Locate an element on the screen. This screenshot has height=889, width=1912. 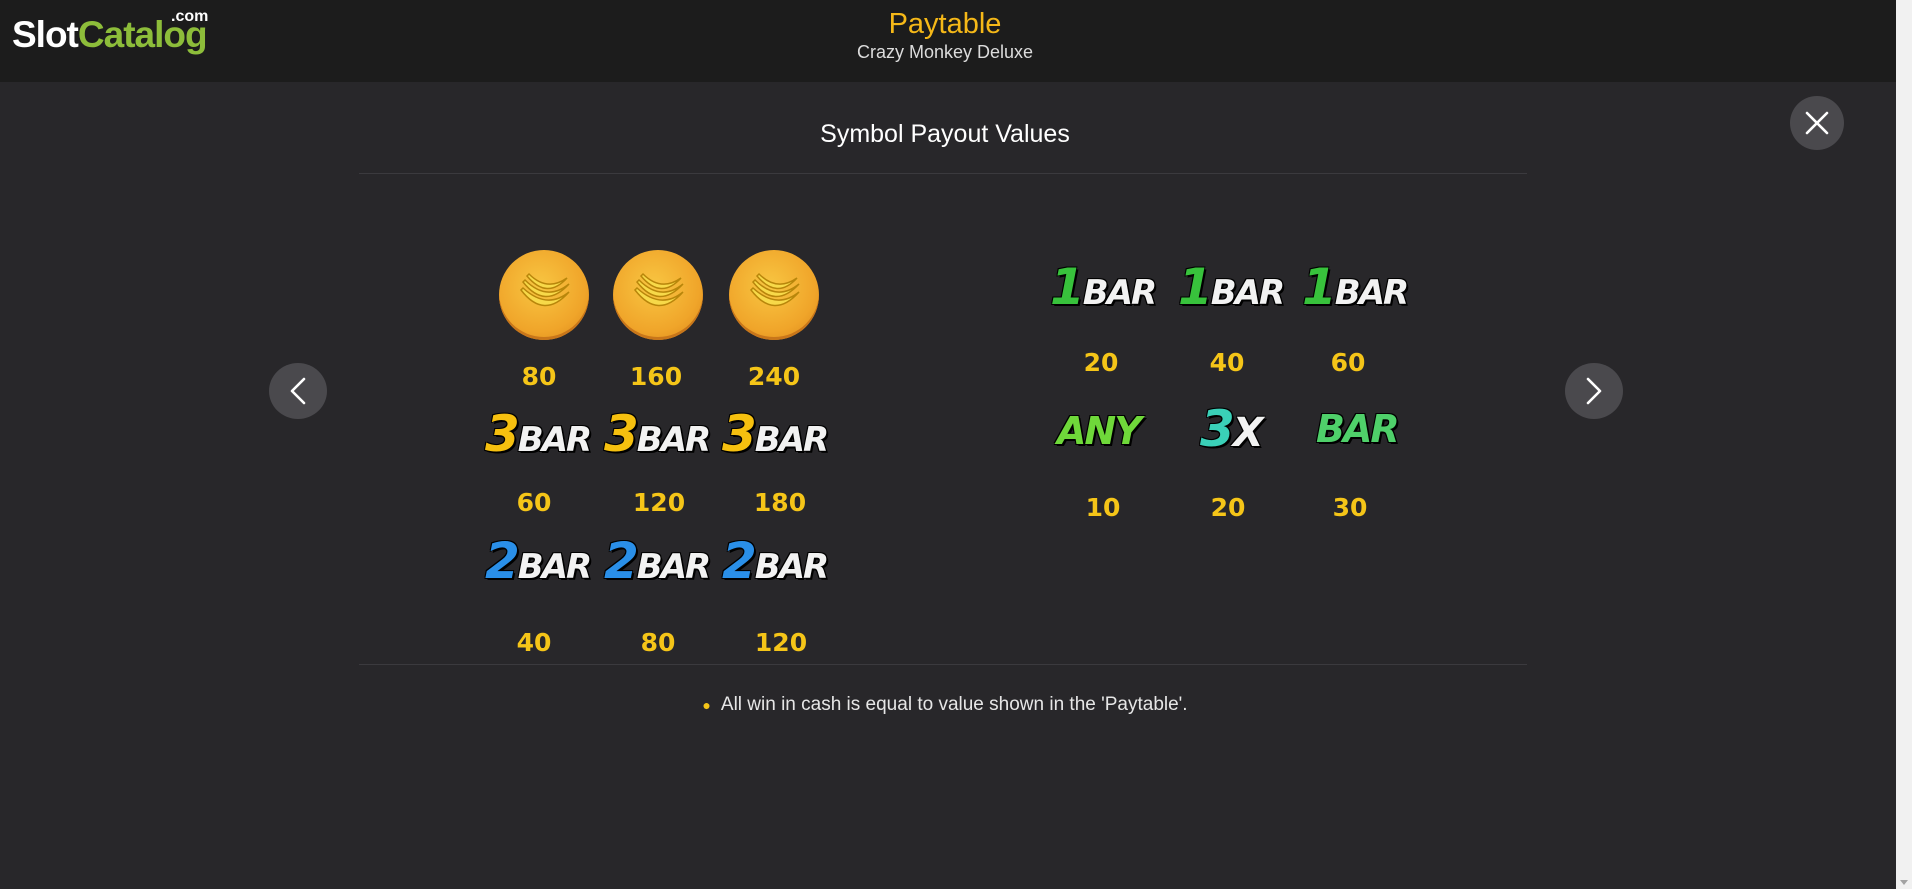
chevron-right-icon is located at coordinates (1594, 391).